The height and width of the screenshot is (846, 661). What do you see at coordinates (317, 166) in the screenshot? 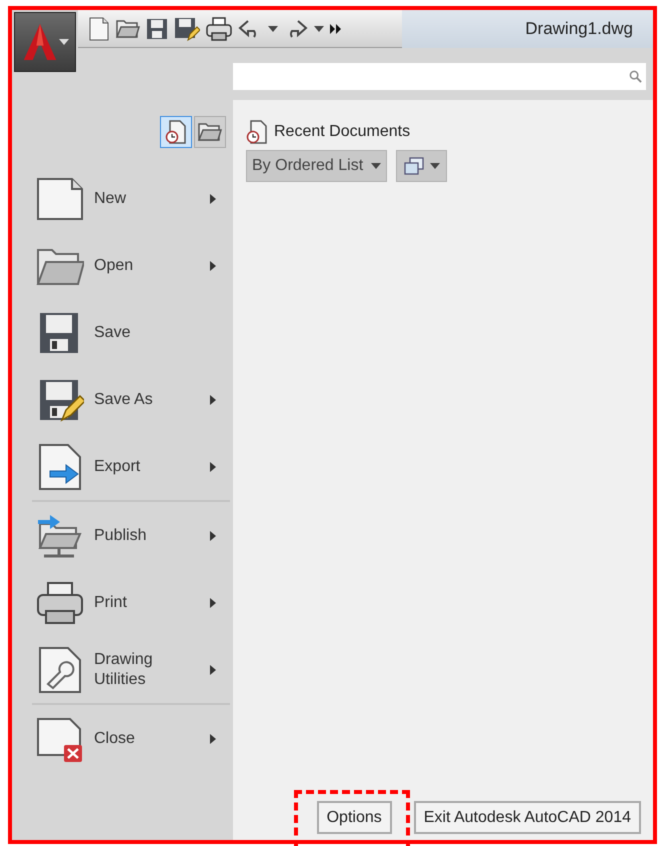
I see `sort-dropdown: By Ordered List` at bounding box center [317, 166].